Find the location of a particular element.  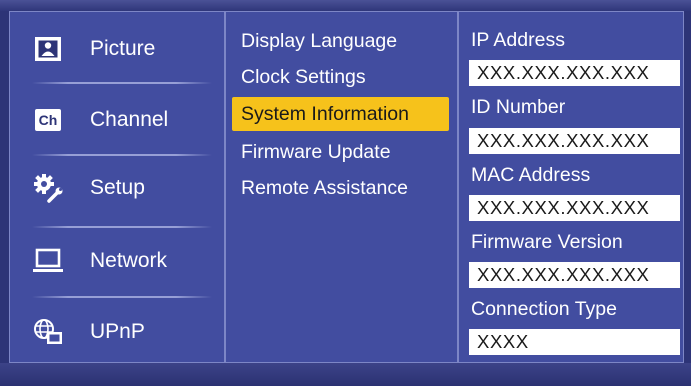

nav-item-network: Network is located at coordinates (117, 261).